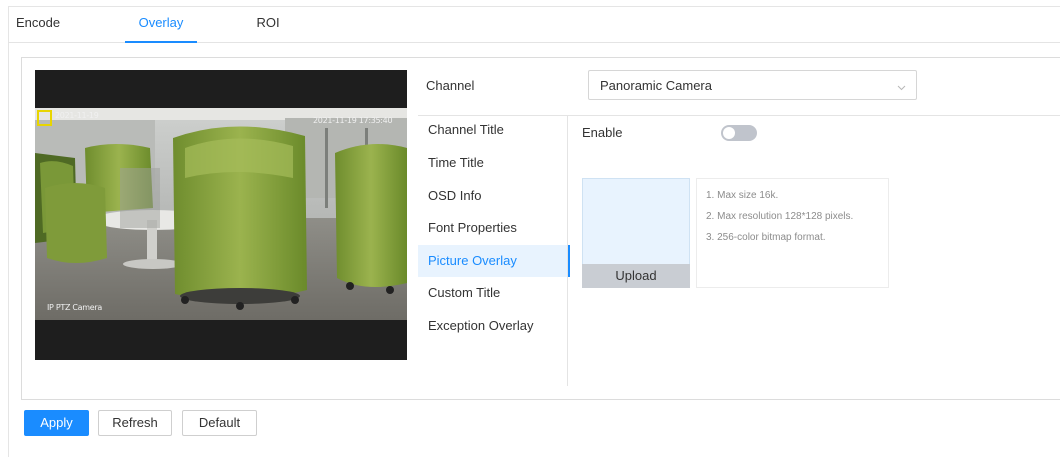 This screenshot has width=1060, height=457. What do you see at coordinates (496, 196) in the screenshot?
I see `menu-item-osd-info: OSD Info` at bounding box center [496, 196].